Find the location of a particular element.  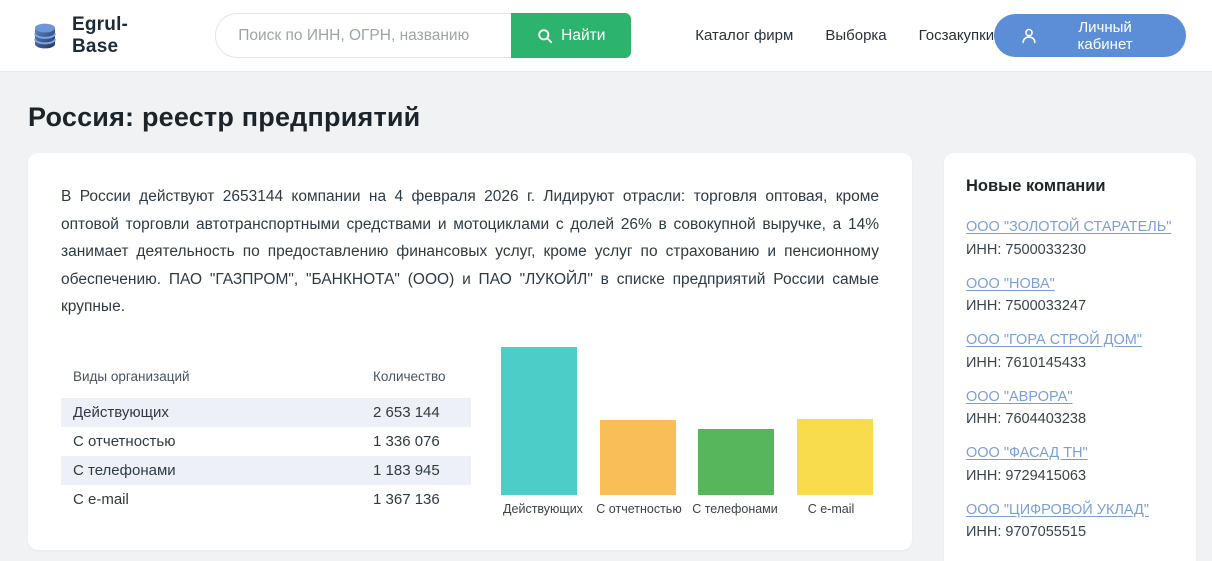

table-row: С отчетностью 1 336 076 is located at coordinates (266, 441).